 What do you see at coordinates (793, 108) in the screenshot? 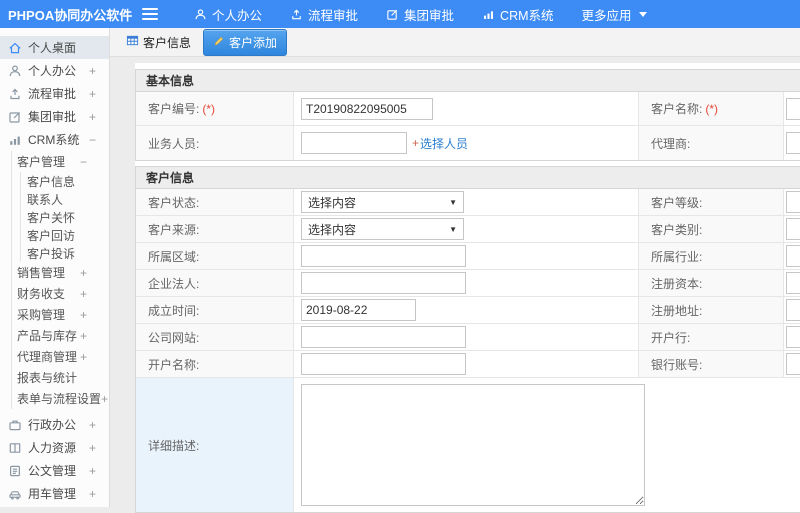
I see `customer-name-input` at bounding box center [793, 108].